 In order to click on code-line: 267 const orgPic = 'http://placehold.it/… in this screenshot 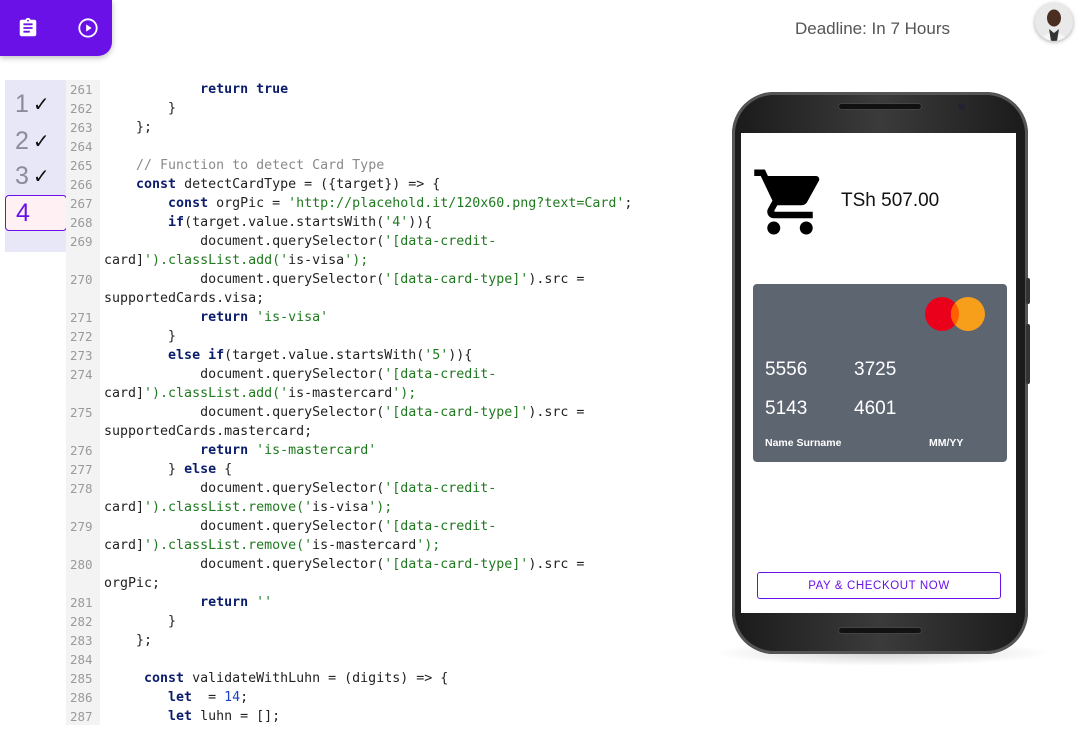, I will do `click(371, 203)`.